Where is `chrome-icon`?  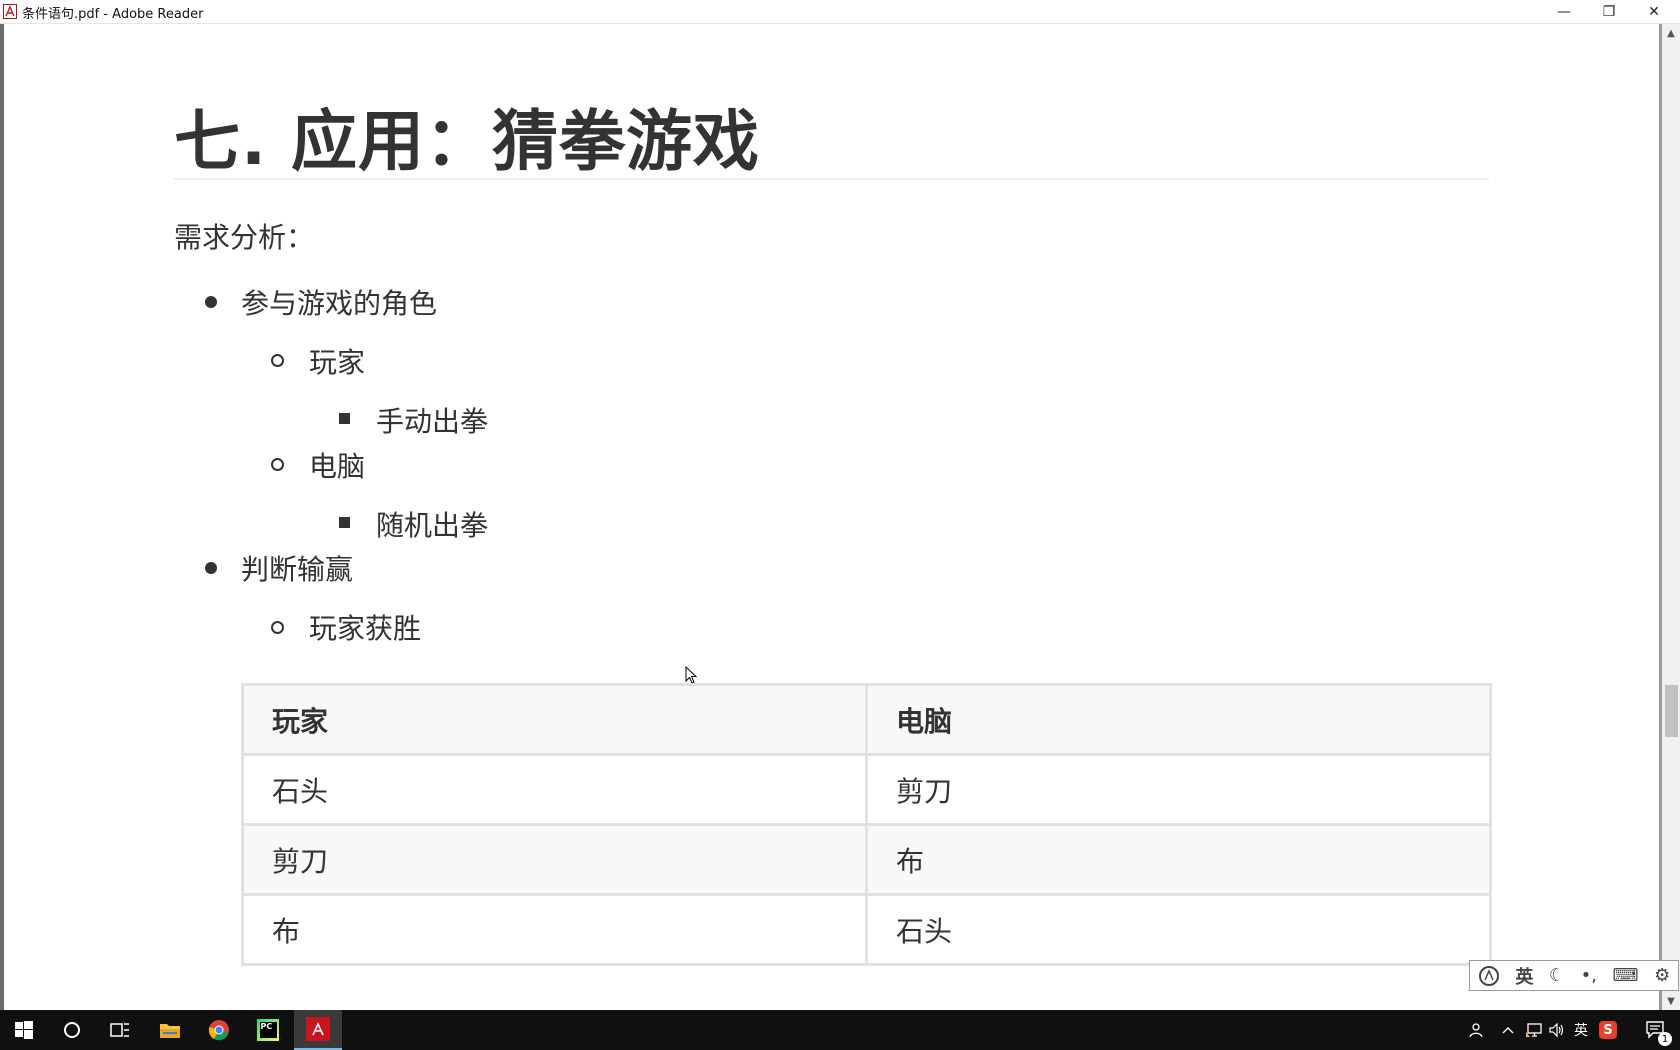
chrome-icon is located at coordinates (218, 1030).